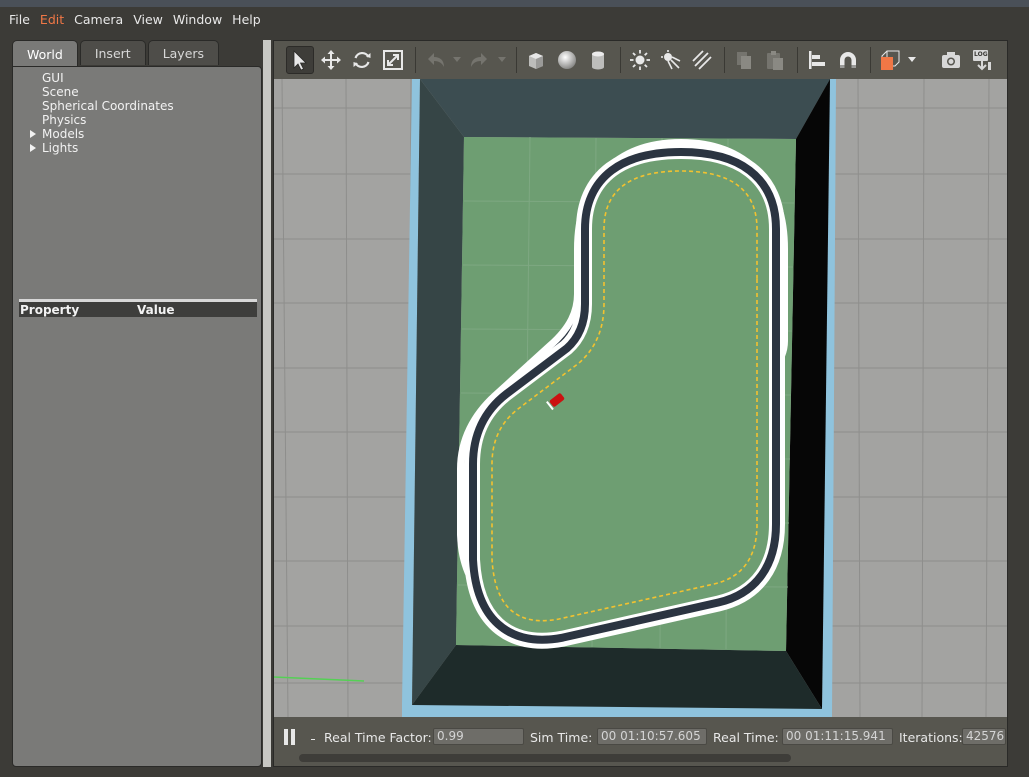 This screenshot has width=1029, height=777. Describe the element at coordinates (617, 677) in the screenshot. I see `front-wall` at that location.